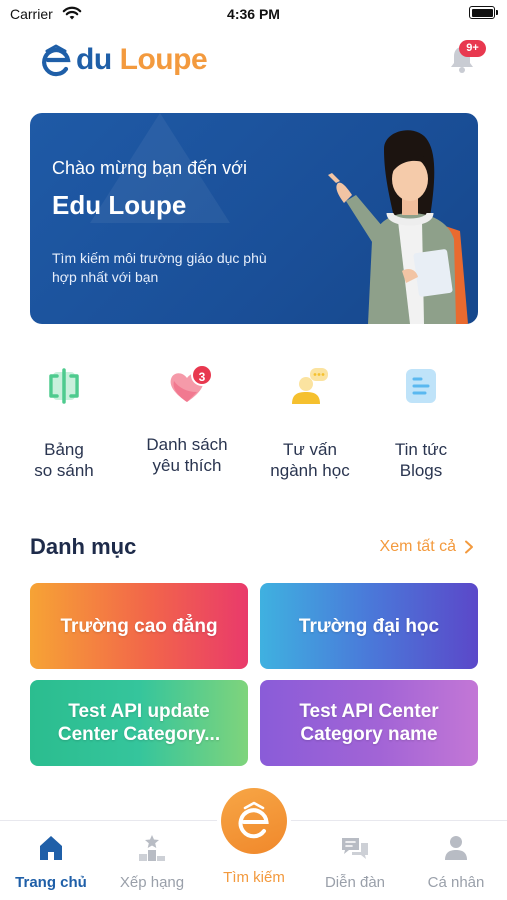  What do you see at coordinates (51, 882) in the screenshot?
I see `tab-label: Trang chủ` at bounding box center [51, 882].